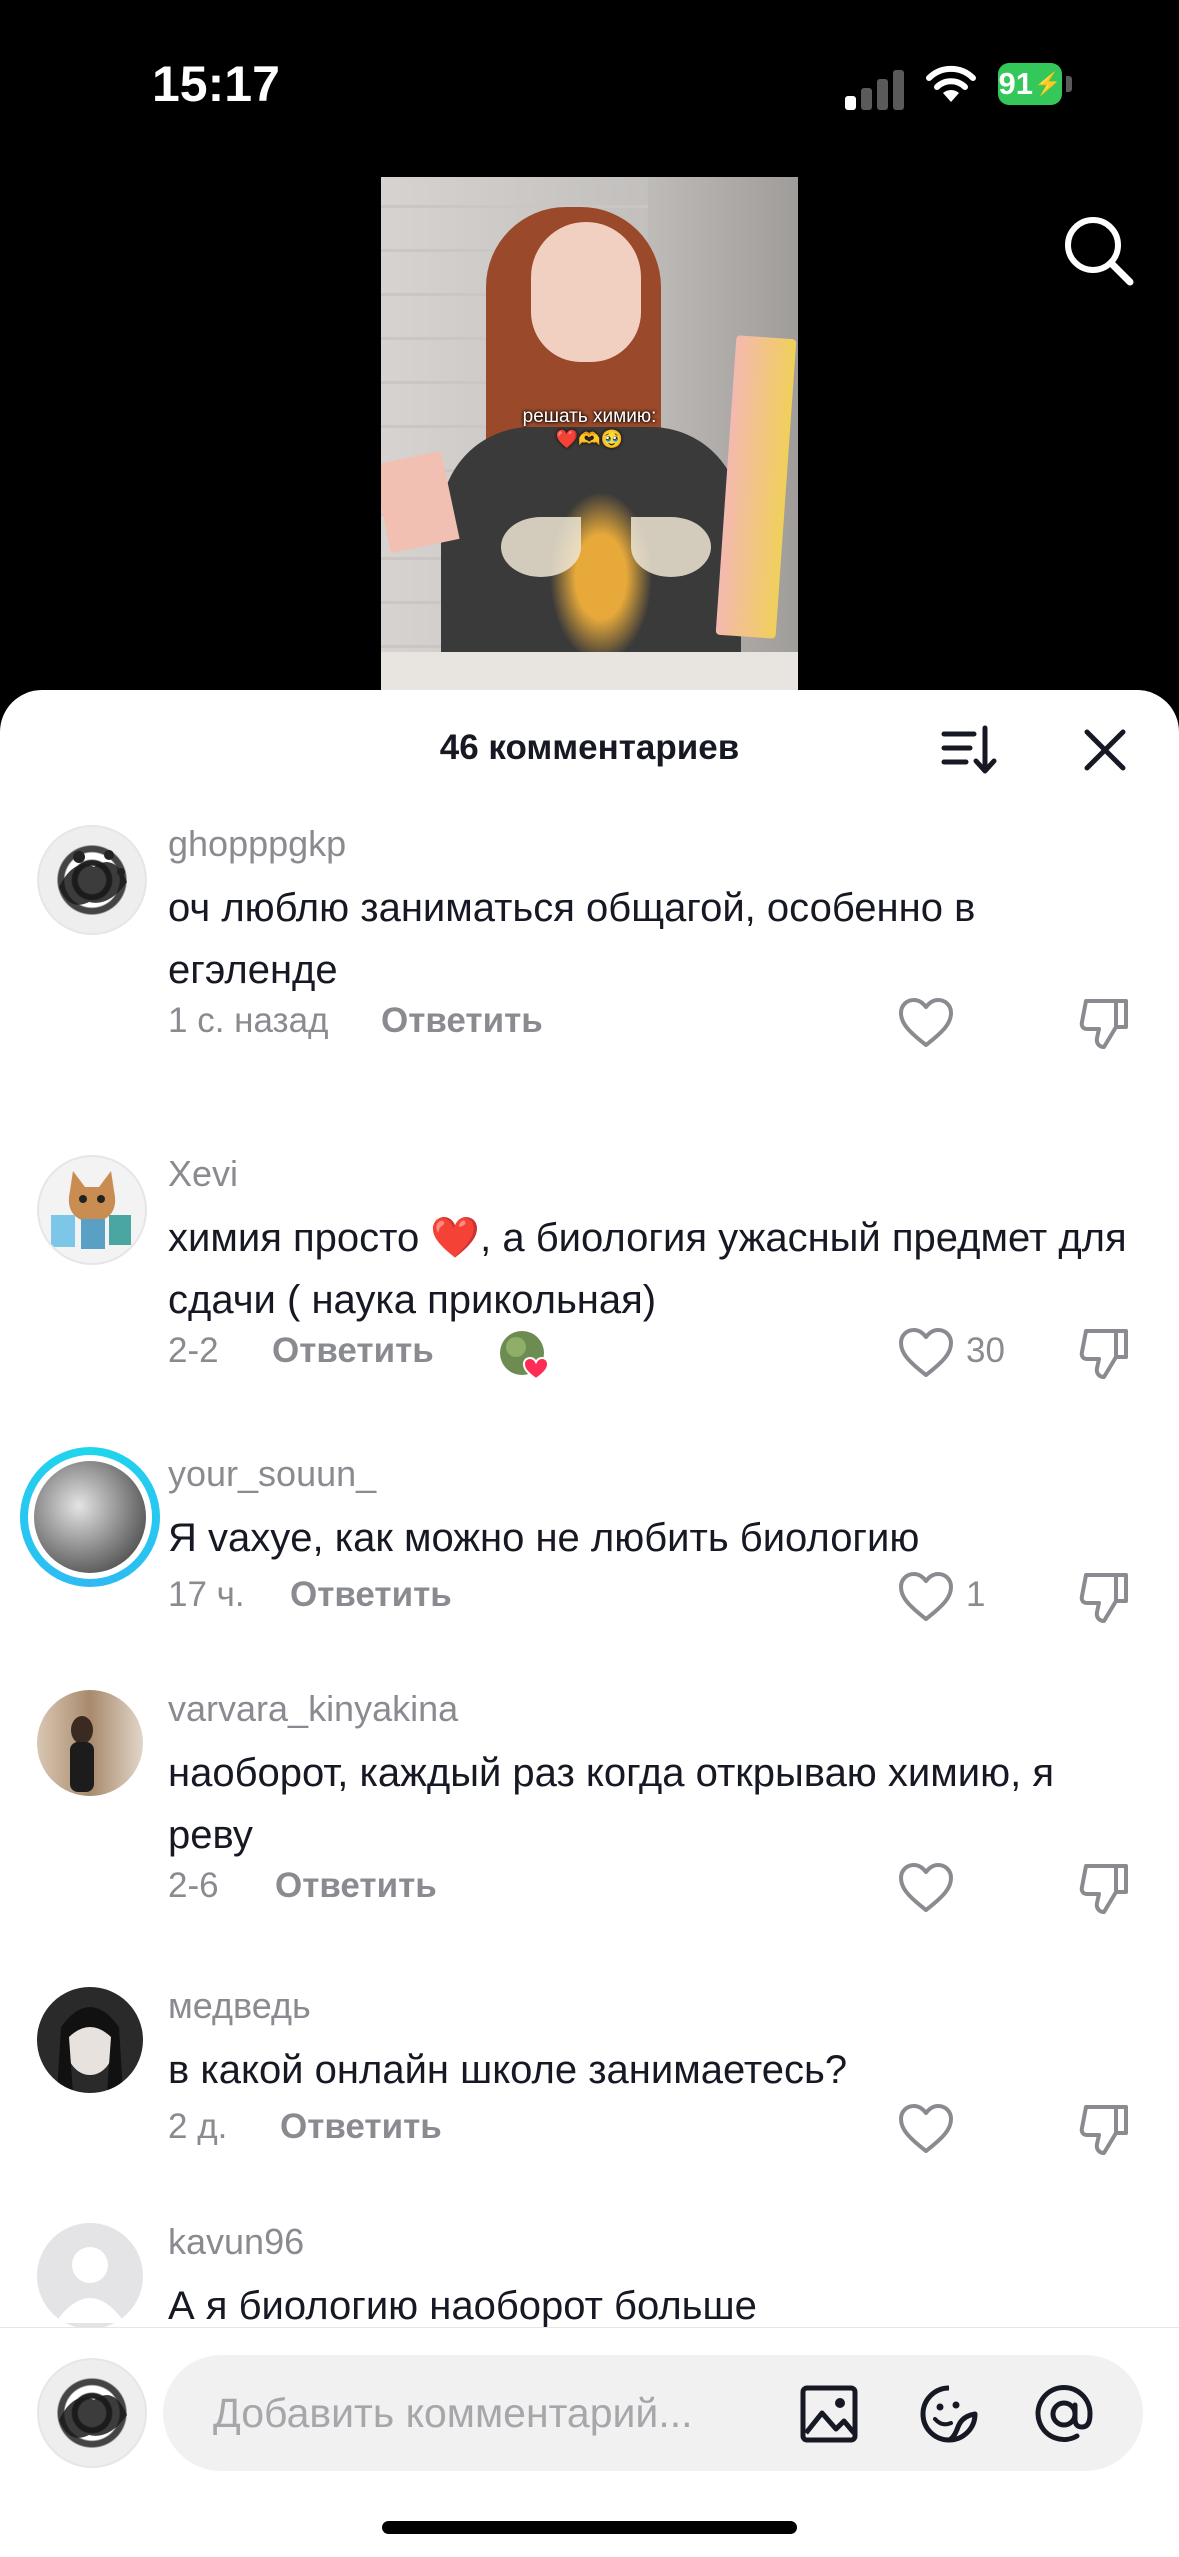  What do you see at coordinates (206, 1594) in the screenshot?
I see `comment-time: 17 ч.` at bounding box center [206, 1594].